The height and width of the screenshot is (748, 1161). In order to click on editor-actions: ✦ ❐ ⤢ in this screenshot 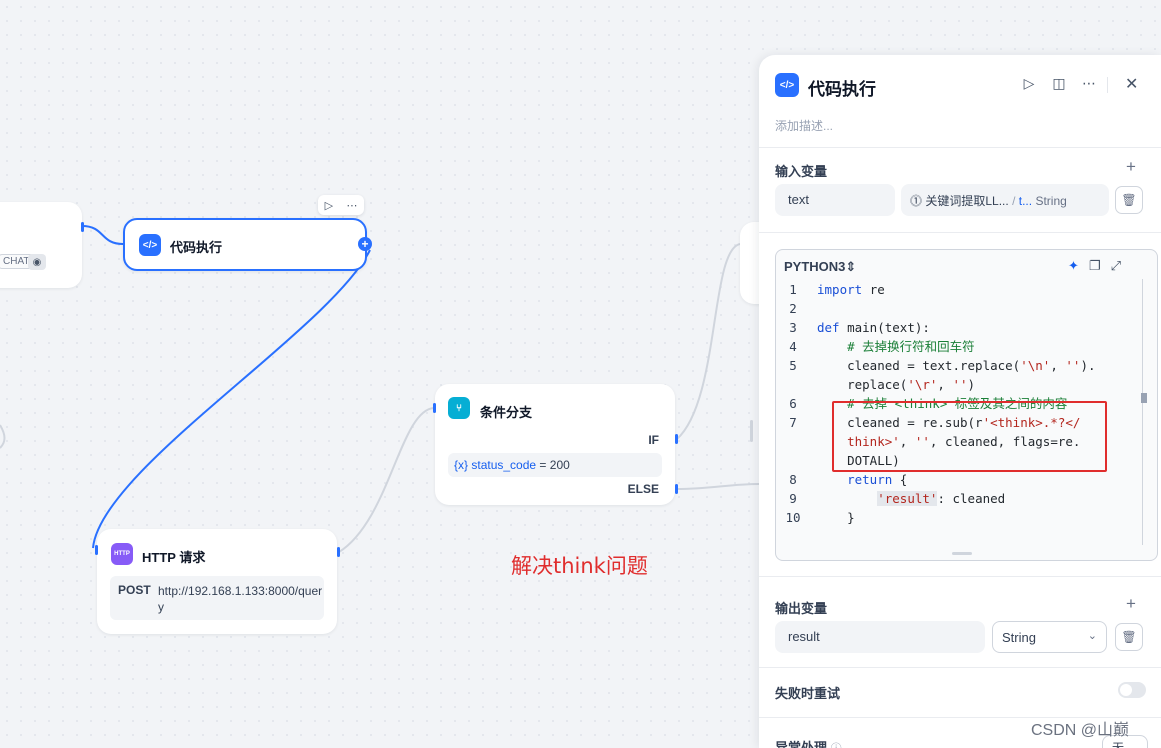, I will do `click(1094, 266)`.